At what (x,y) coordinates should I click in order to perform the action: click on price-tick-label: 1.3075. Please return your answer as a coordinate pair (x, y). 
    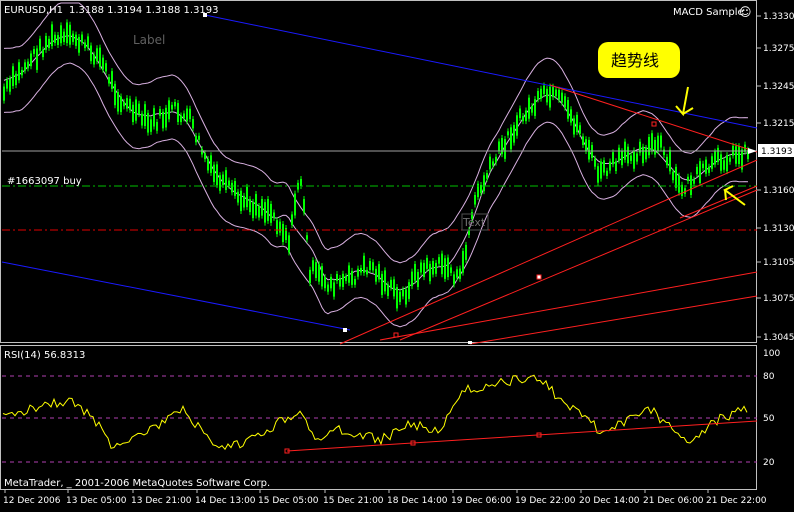
    Looking at the image, I should click on (778, 299).